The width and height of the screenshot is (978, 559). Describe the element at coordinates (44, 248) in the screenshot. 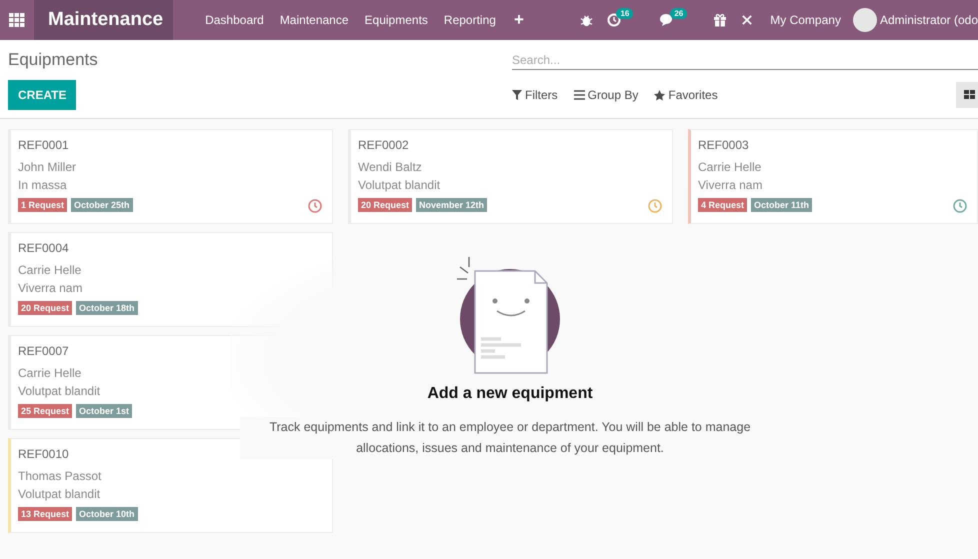

I see `equipment-reference: REF0004` at that location.